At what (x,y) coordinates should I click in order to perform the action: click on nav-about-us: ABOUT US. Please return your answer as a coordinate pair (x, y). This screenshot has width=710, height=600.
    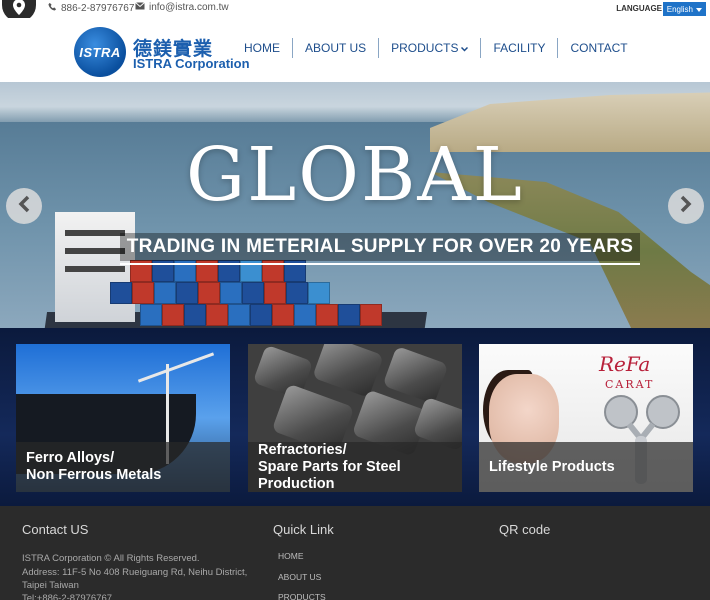
    Looking at the image, I should click on (335, 48).